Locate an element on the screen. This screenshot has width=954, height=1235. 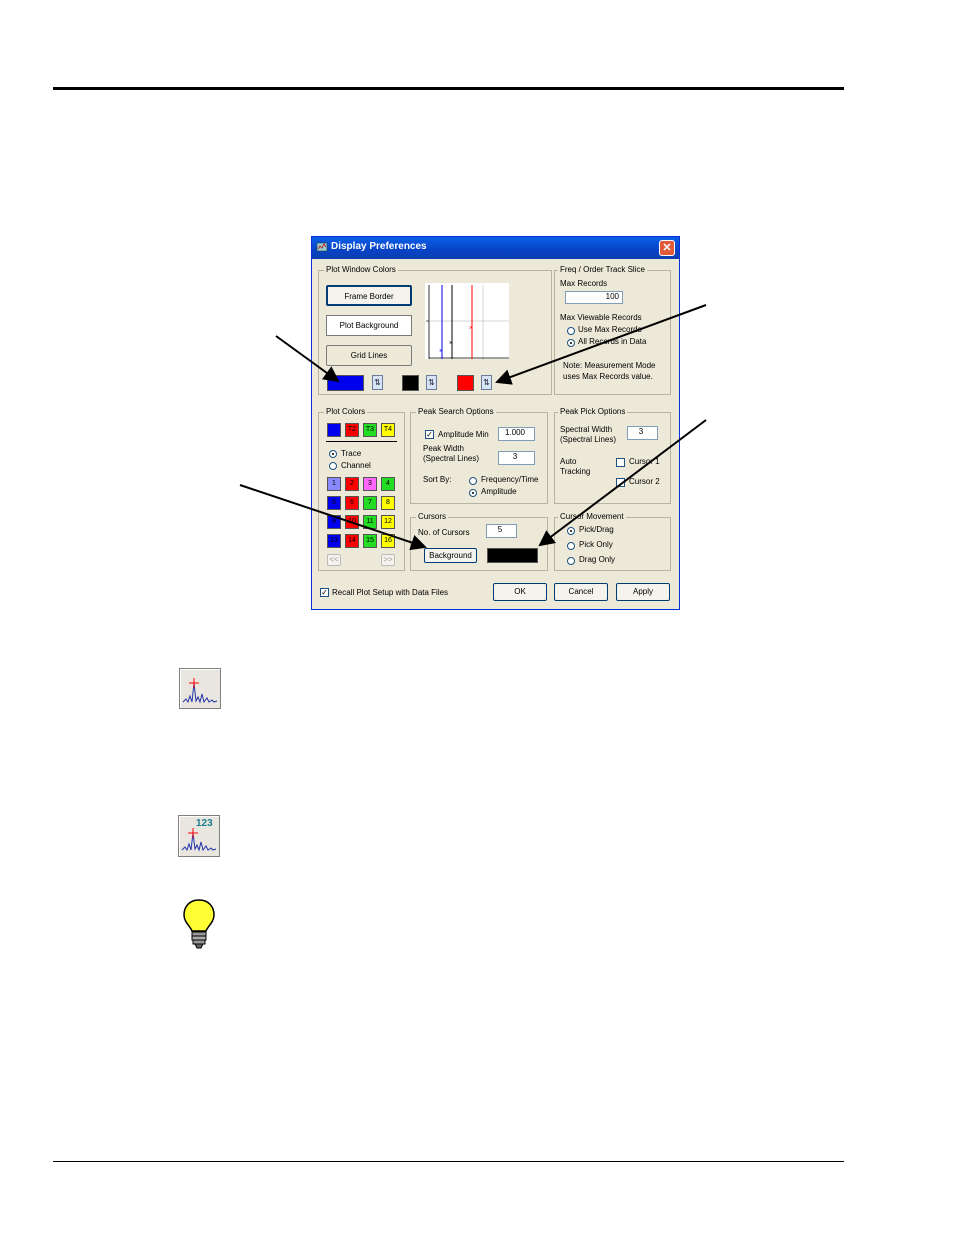
header-rule is located at coordinates (448, 88).